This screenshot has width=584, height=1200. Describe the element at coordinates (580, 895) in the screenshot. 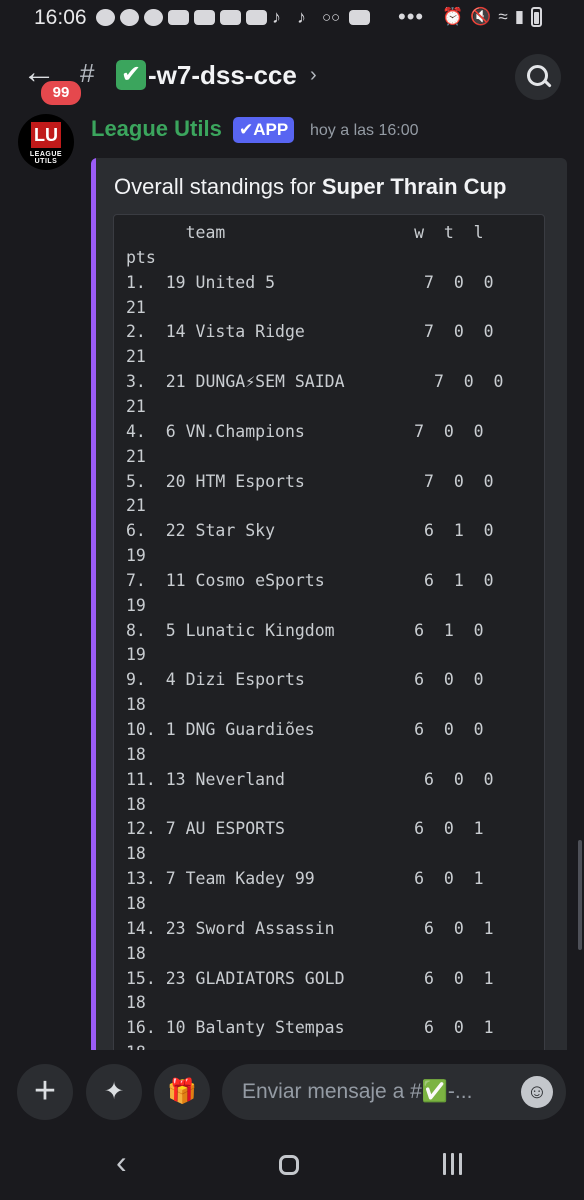

I see `scrollbar` at that location.